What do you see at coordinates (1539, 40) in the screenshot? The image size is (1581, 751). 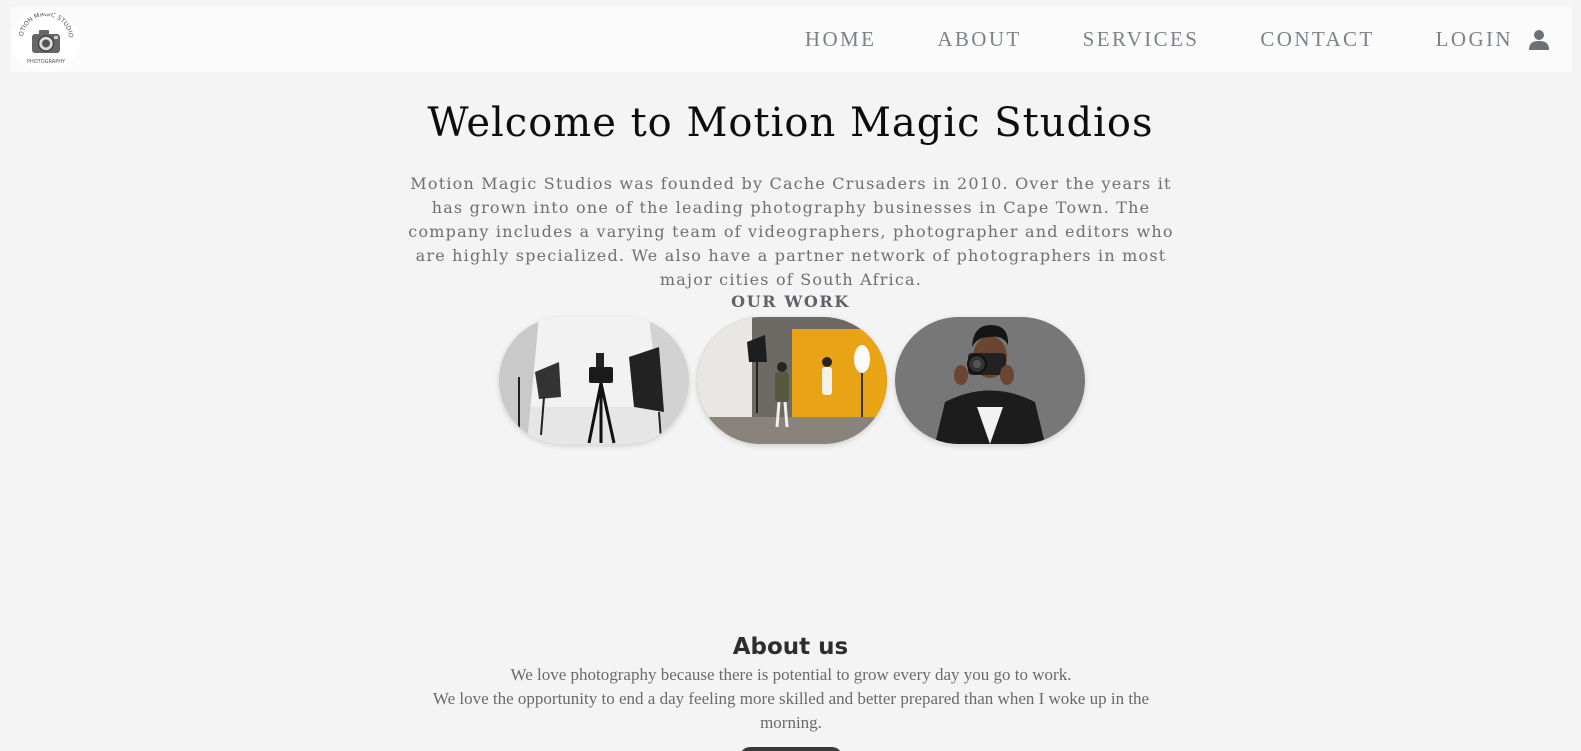 I see `user-icon` at bounding box center [1539, 40].